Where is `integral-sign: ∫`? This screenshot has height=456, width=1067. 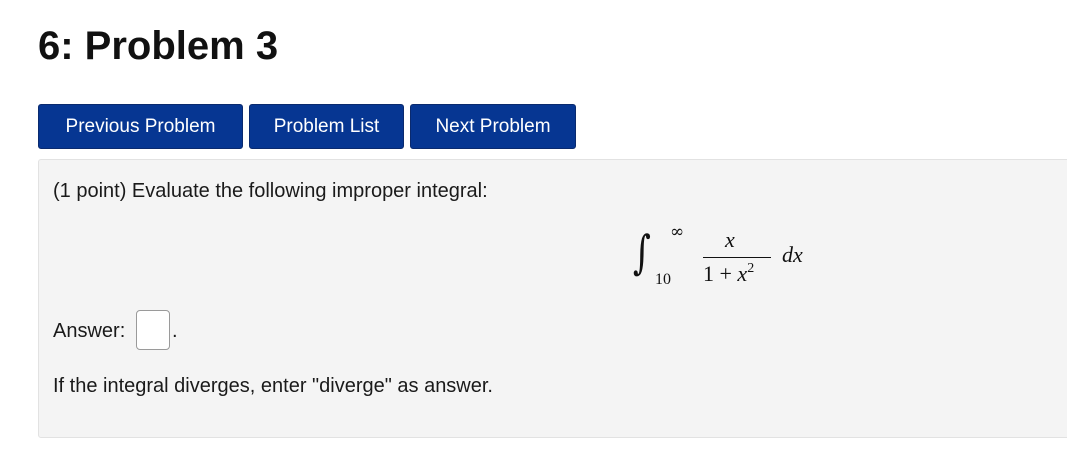 integral-sign: ∫ is located at coordinates (642, 252).